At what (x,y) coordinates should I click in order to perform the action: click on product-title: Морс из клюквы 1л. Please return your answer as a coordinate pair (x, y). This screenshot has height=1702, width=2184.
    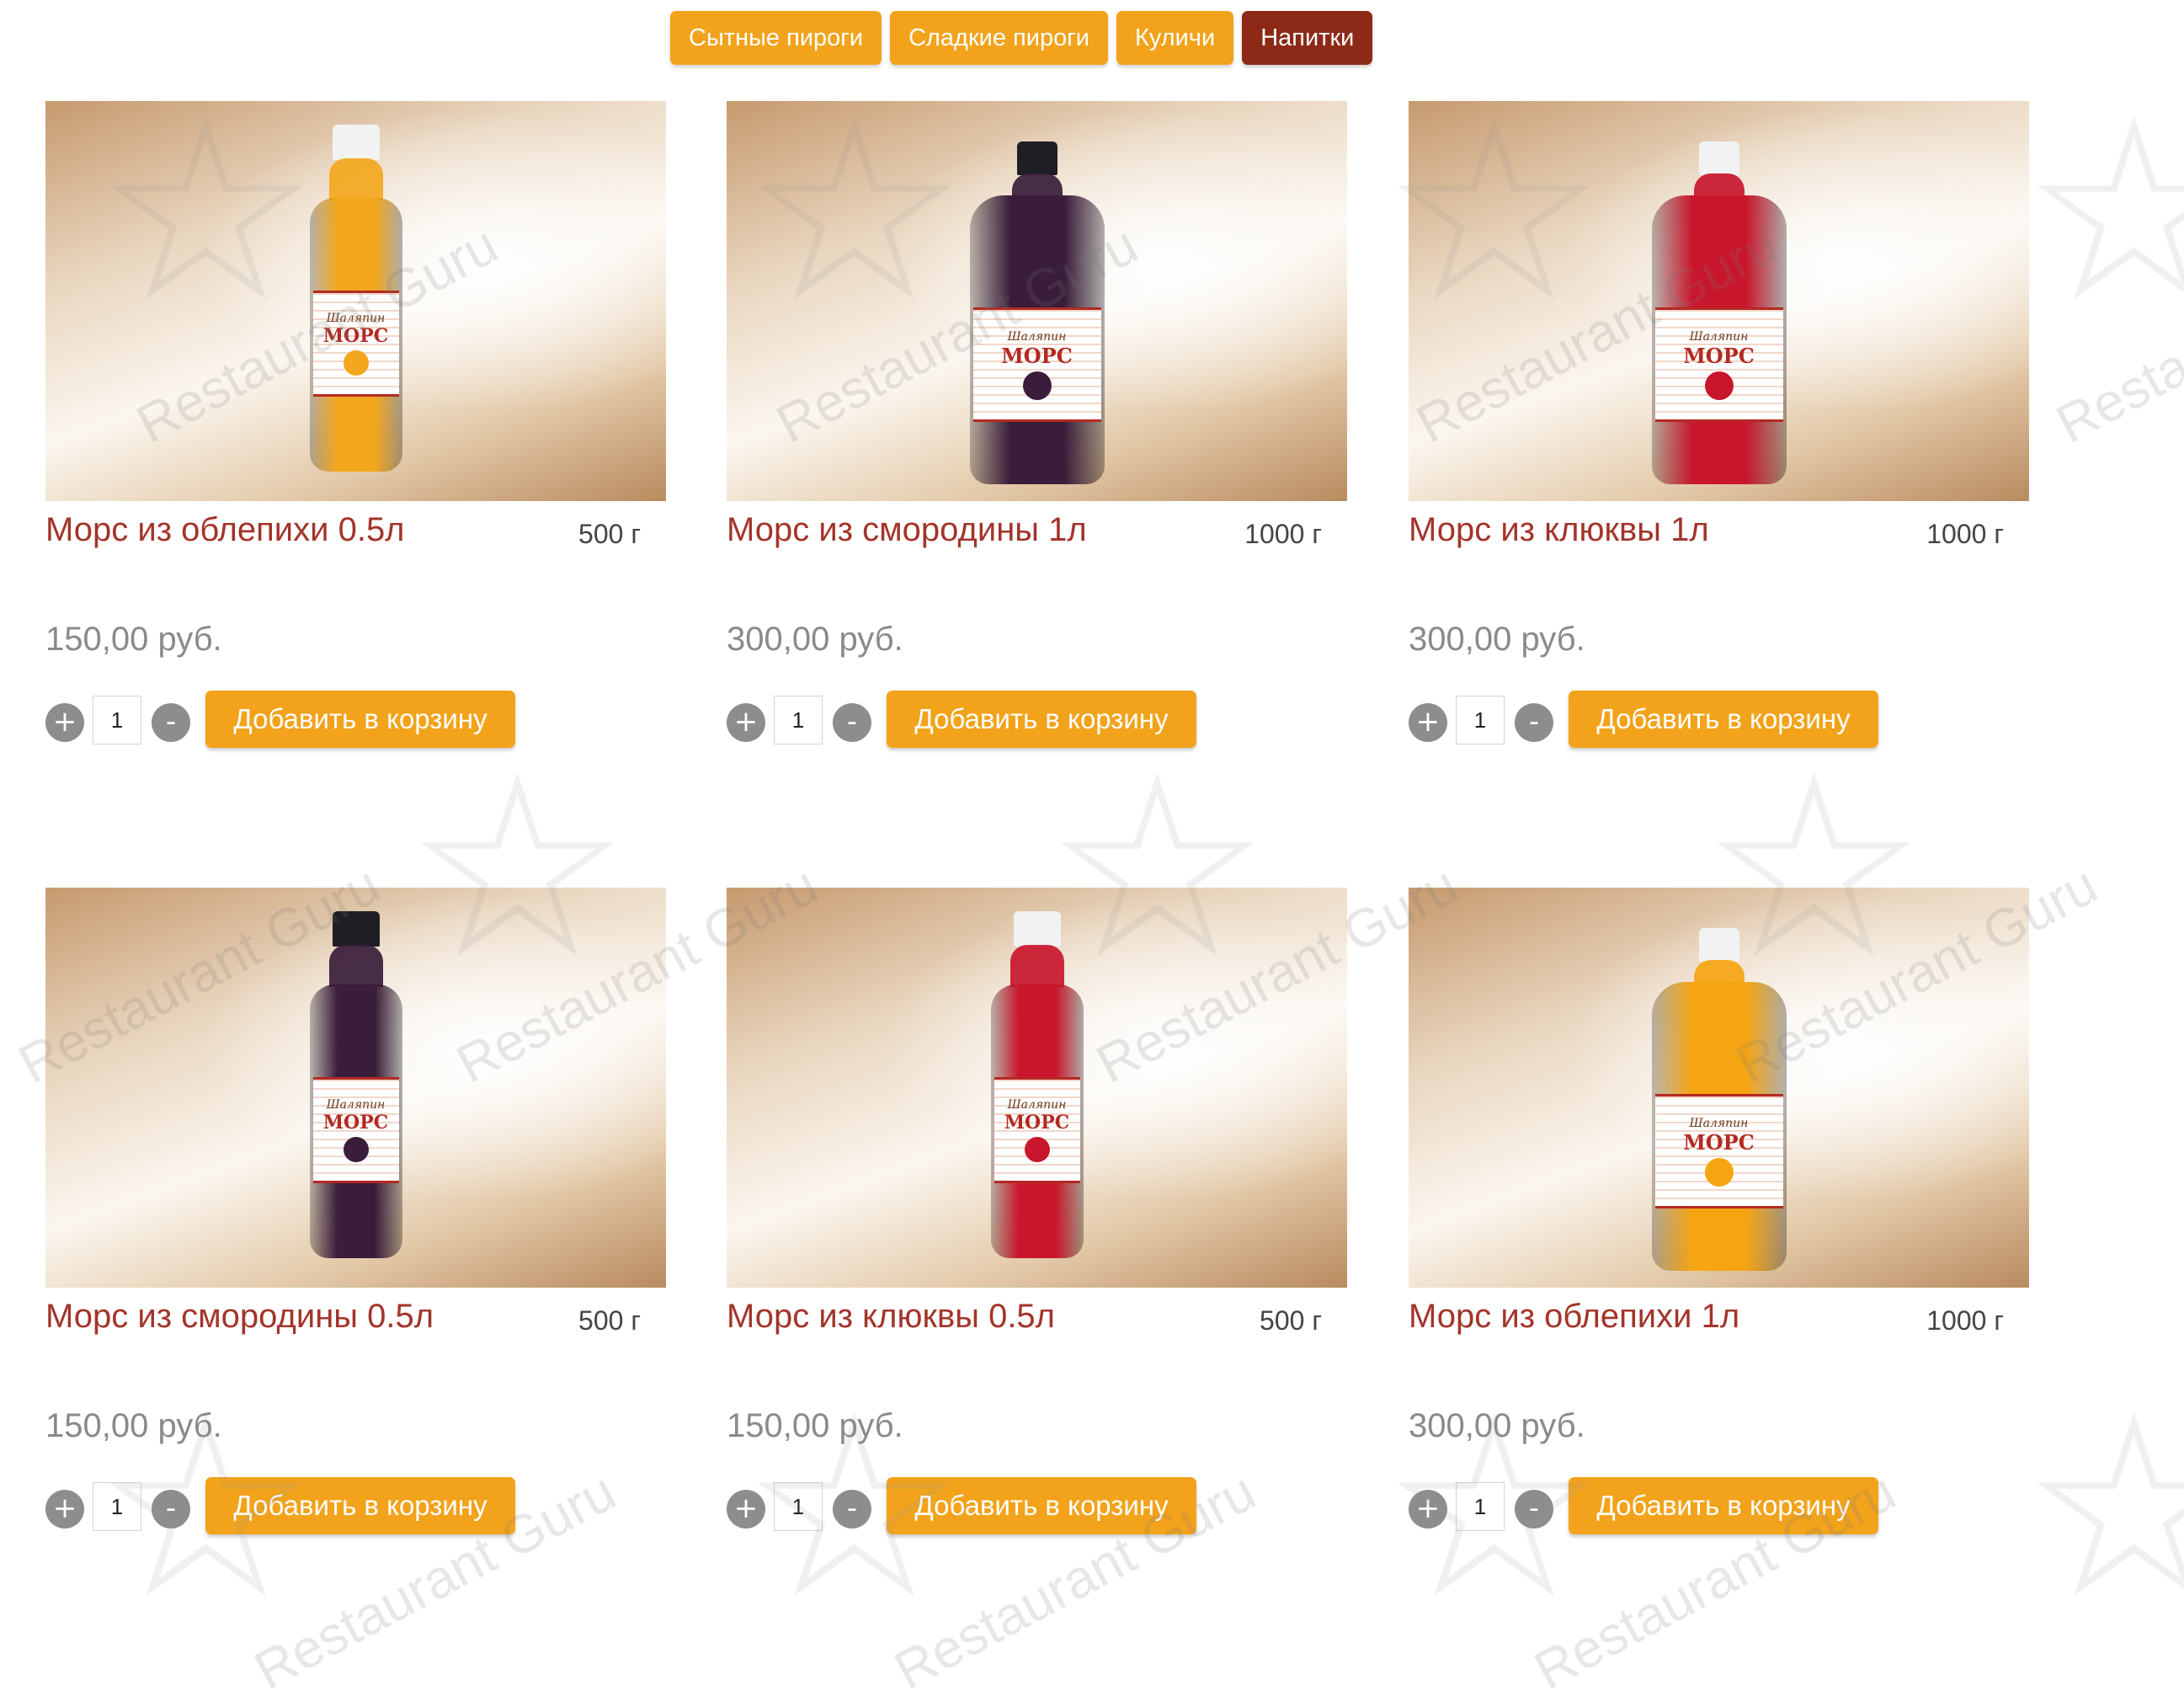
    Looking at the image, I should click on (1559, 530).